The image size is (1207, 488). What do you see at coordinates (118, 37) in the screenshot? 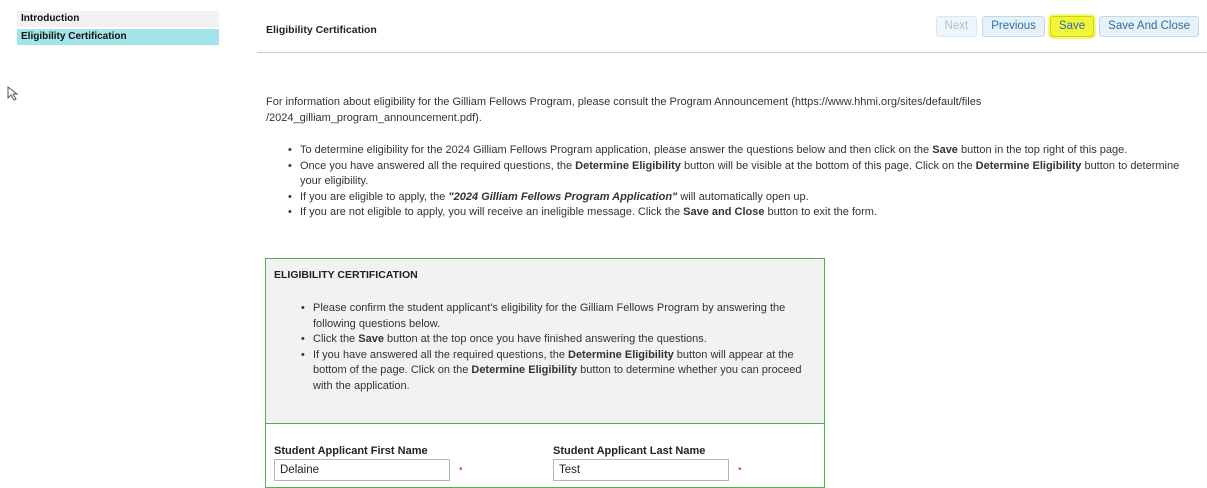
I see `sidebar-item-eligibility-certification: Eligibility Certification` at bounding box center [118, 37].